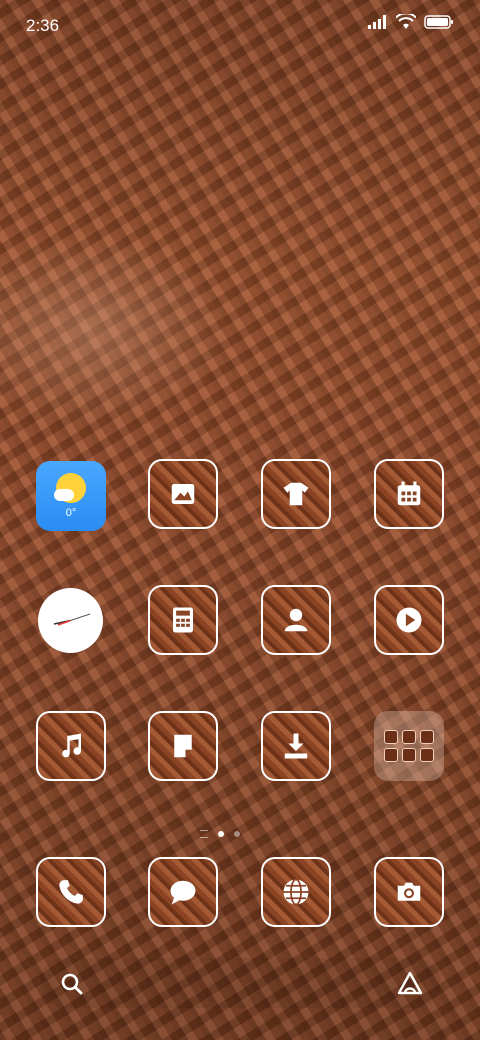 The width and height of the screenshot is (480, 1040). What do you see at coordinates (406, 21) in the screenshot?
I see `wifi-icon` at bounding box center [406, 21].